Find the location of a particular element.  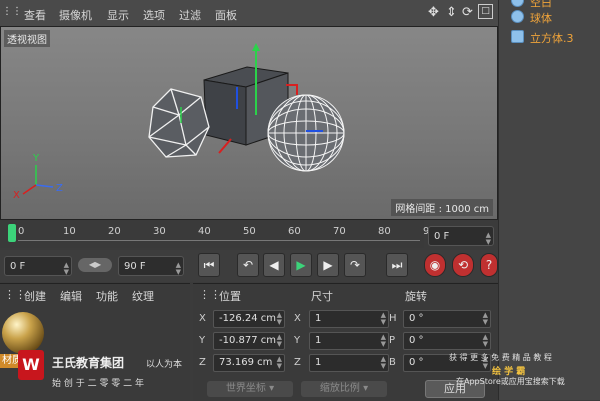

position-field: -126.24 cm ▲ ▼ is located at coordinates (249, 319).